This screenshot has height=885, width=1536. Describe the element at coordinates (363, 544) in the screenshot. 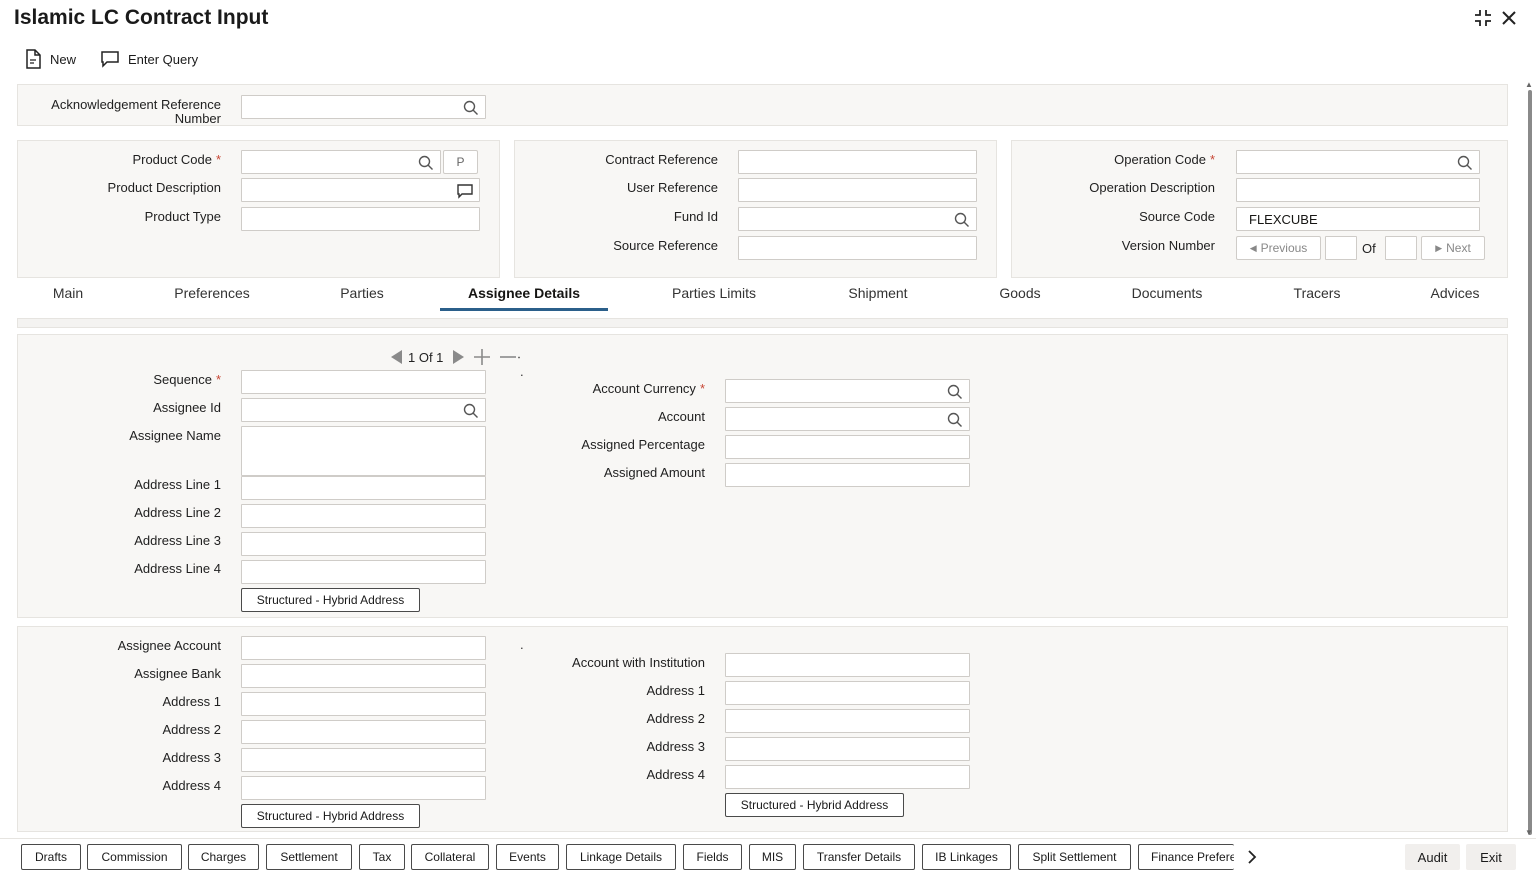

I see `address-line-3-input` at that location.